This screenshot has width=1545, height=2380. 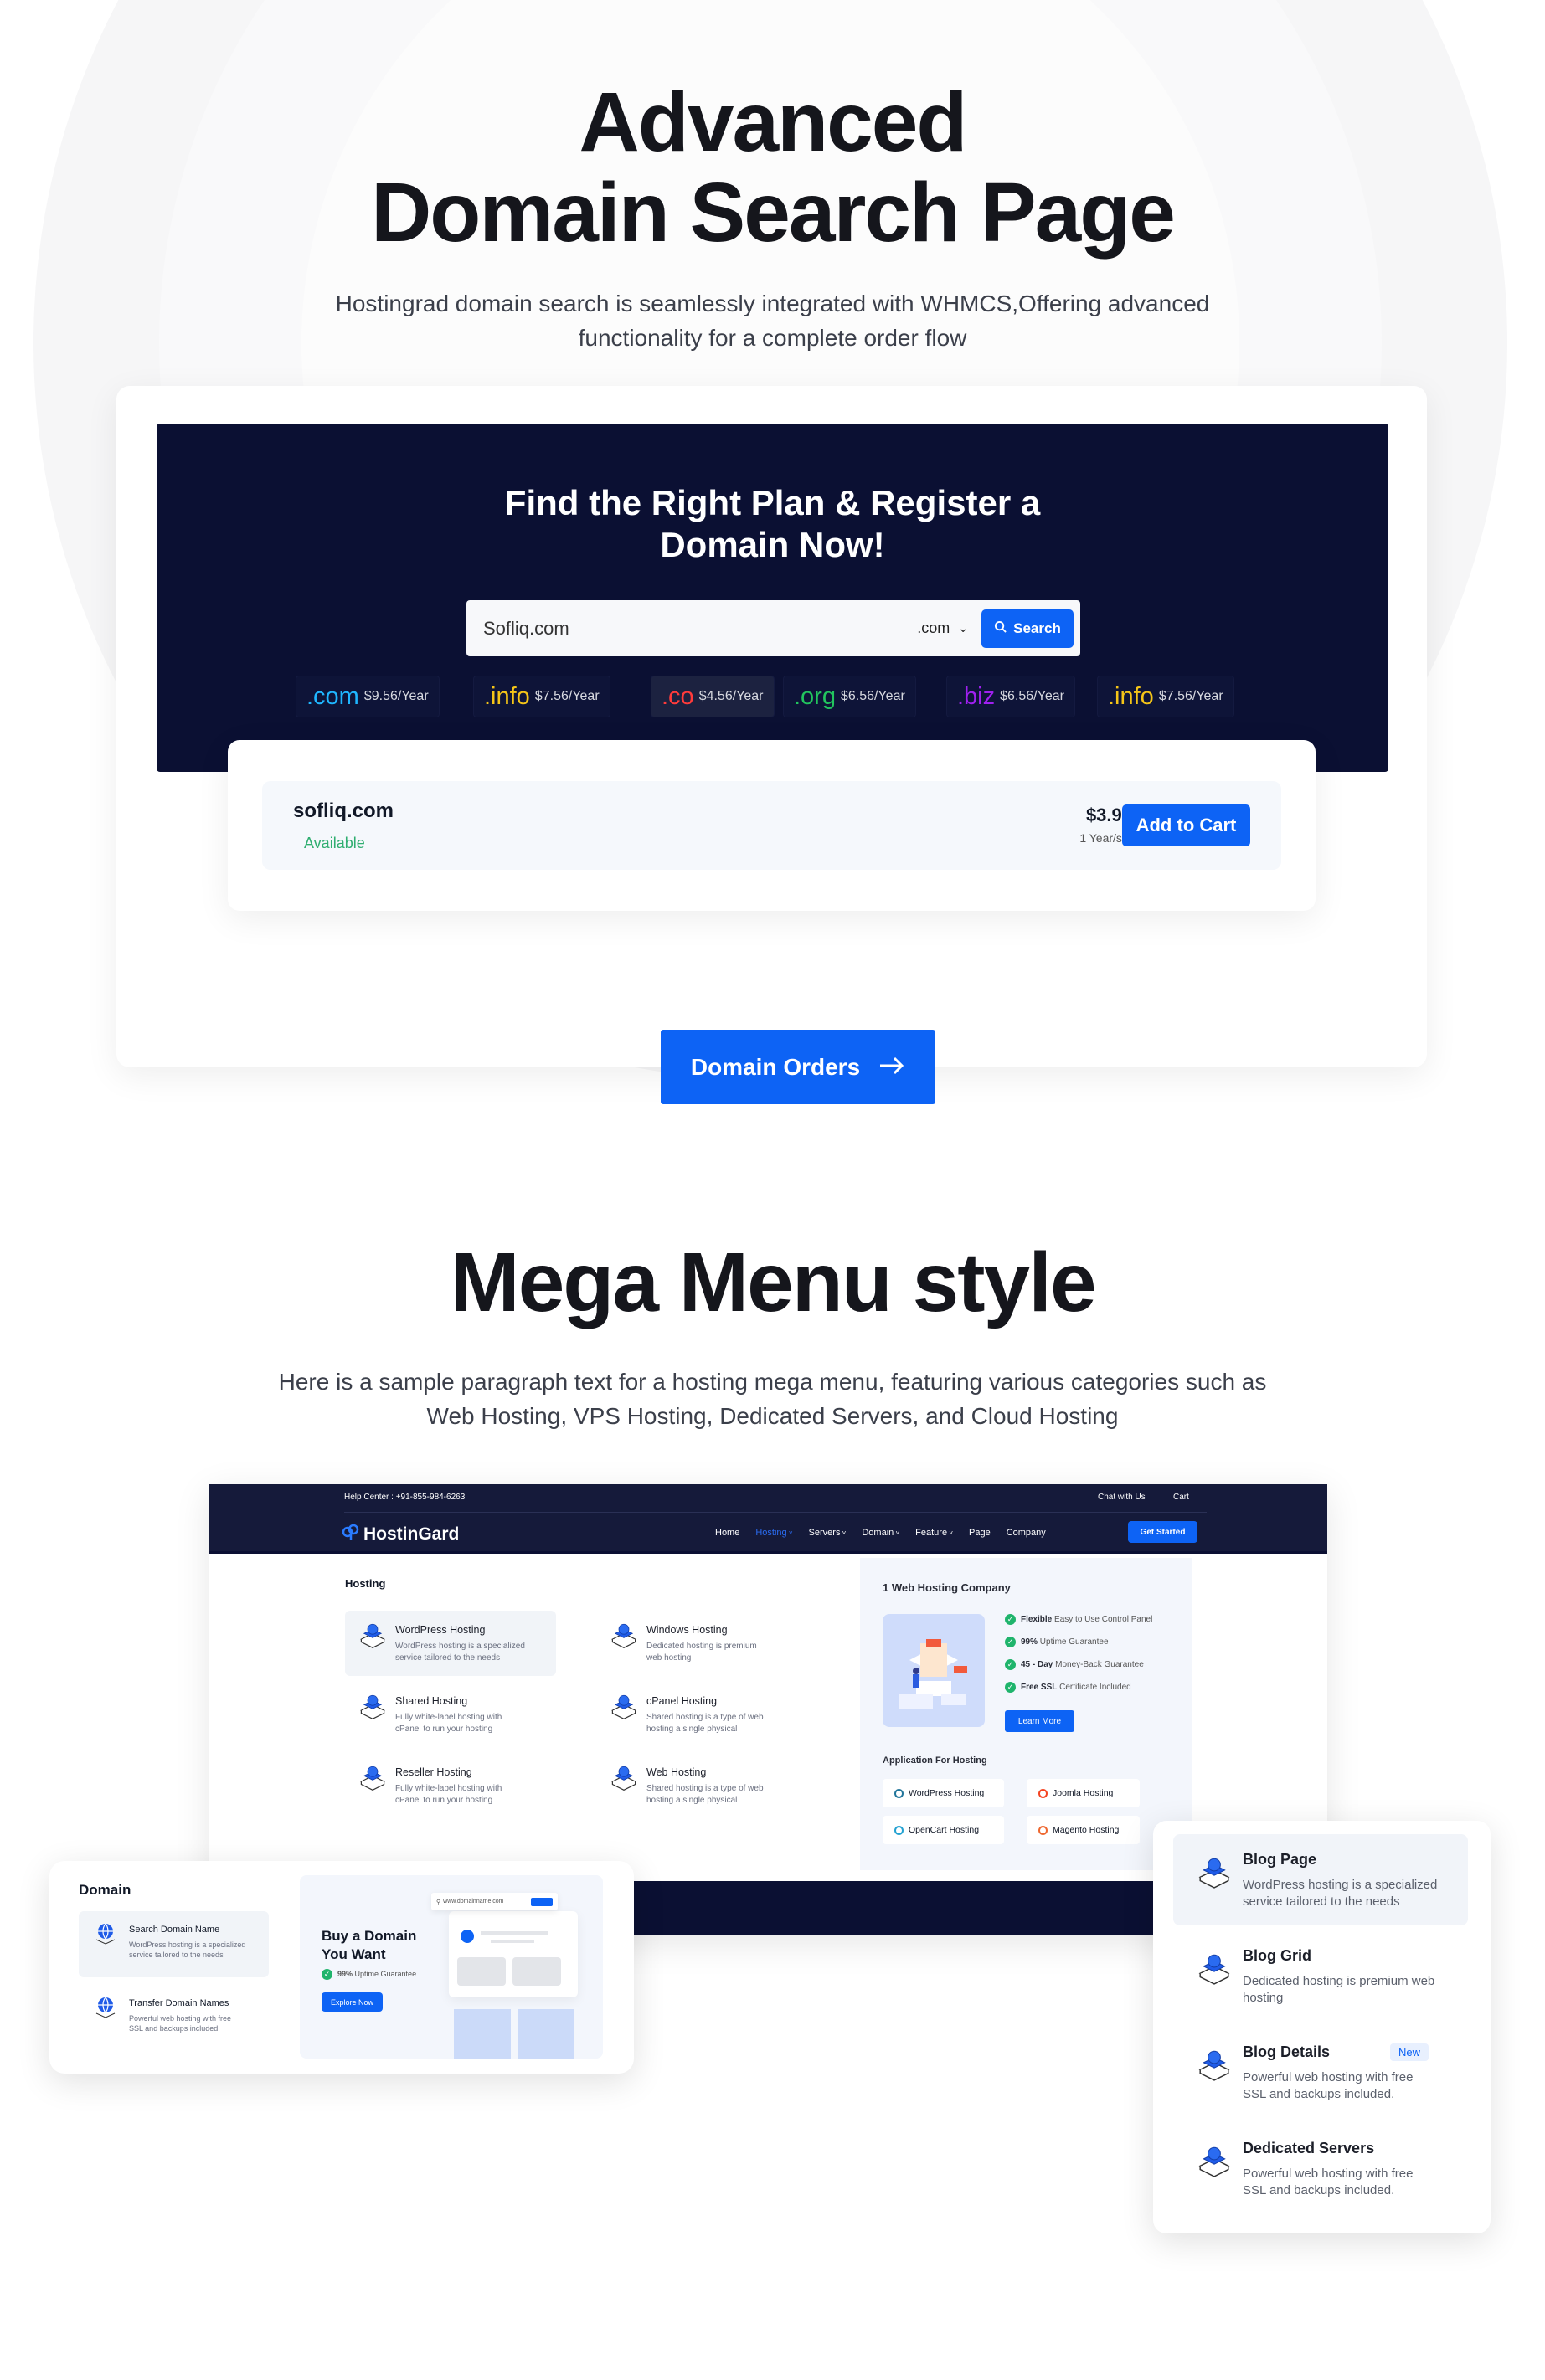 I want to click on new-badge: New, so click(x=1409, y=2052).